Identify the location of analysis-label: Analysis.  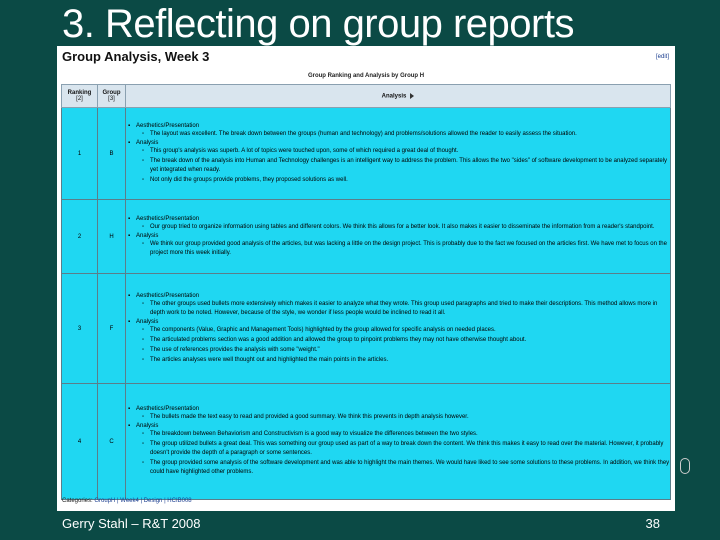
(394, 96).